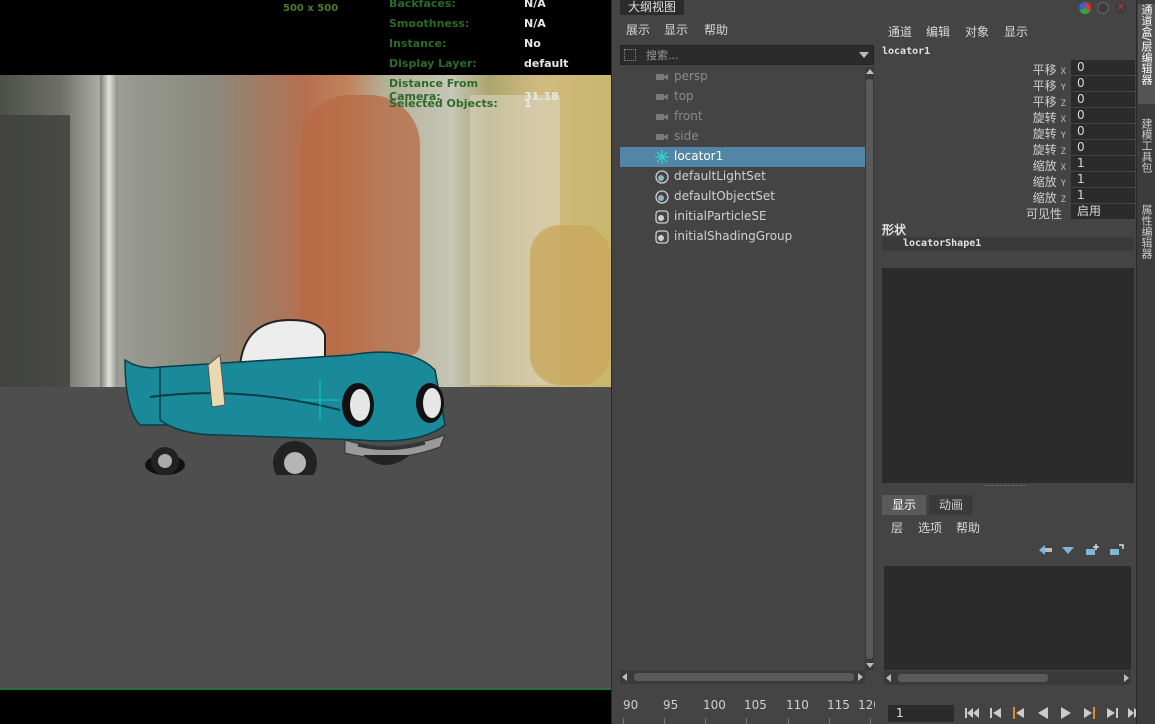 The height and width of the screenshot is (724, 1155). I want to click on layer-menu-help: 帮助, so click(968, 527).